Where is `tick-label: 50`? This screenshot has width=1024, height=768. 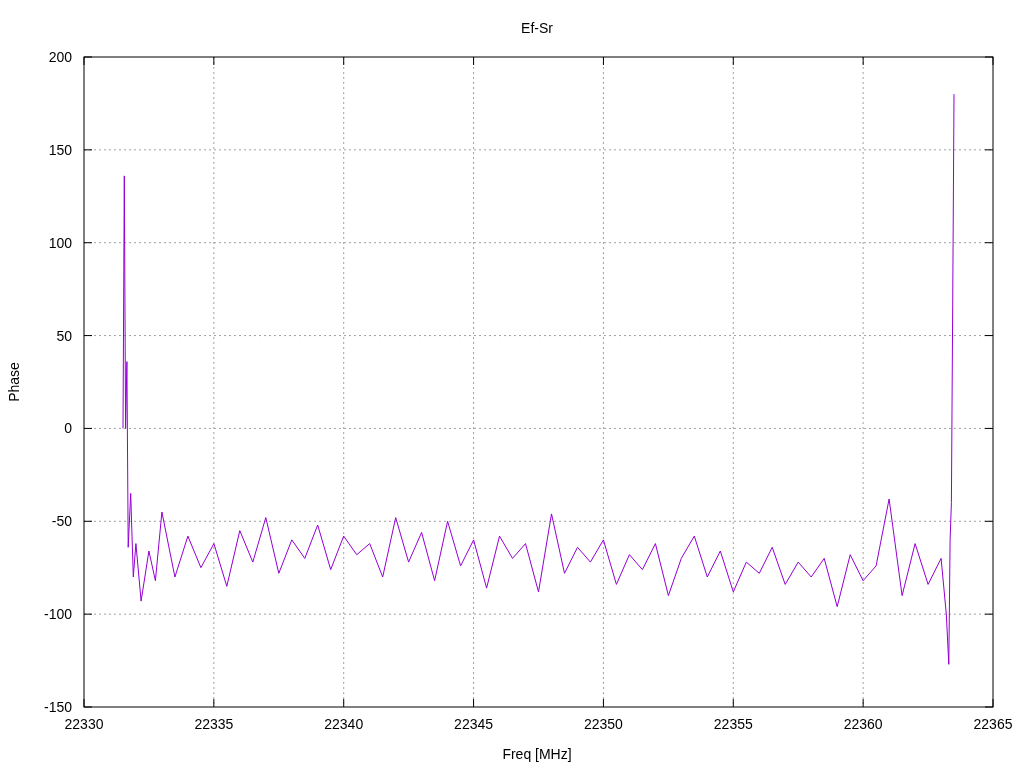
tick-label: 50 is located at coordinates (64, 335).